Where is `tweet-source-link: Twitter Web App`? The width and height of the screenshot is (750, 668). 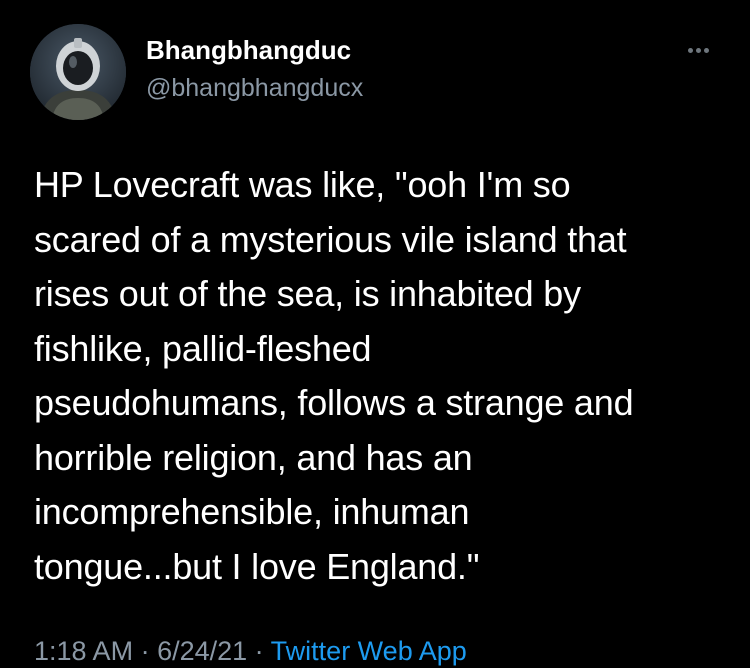
tweet-source-link: Twitter Web App is located at coordinates (369, 651).